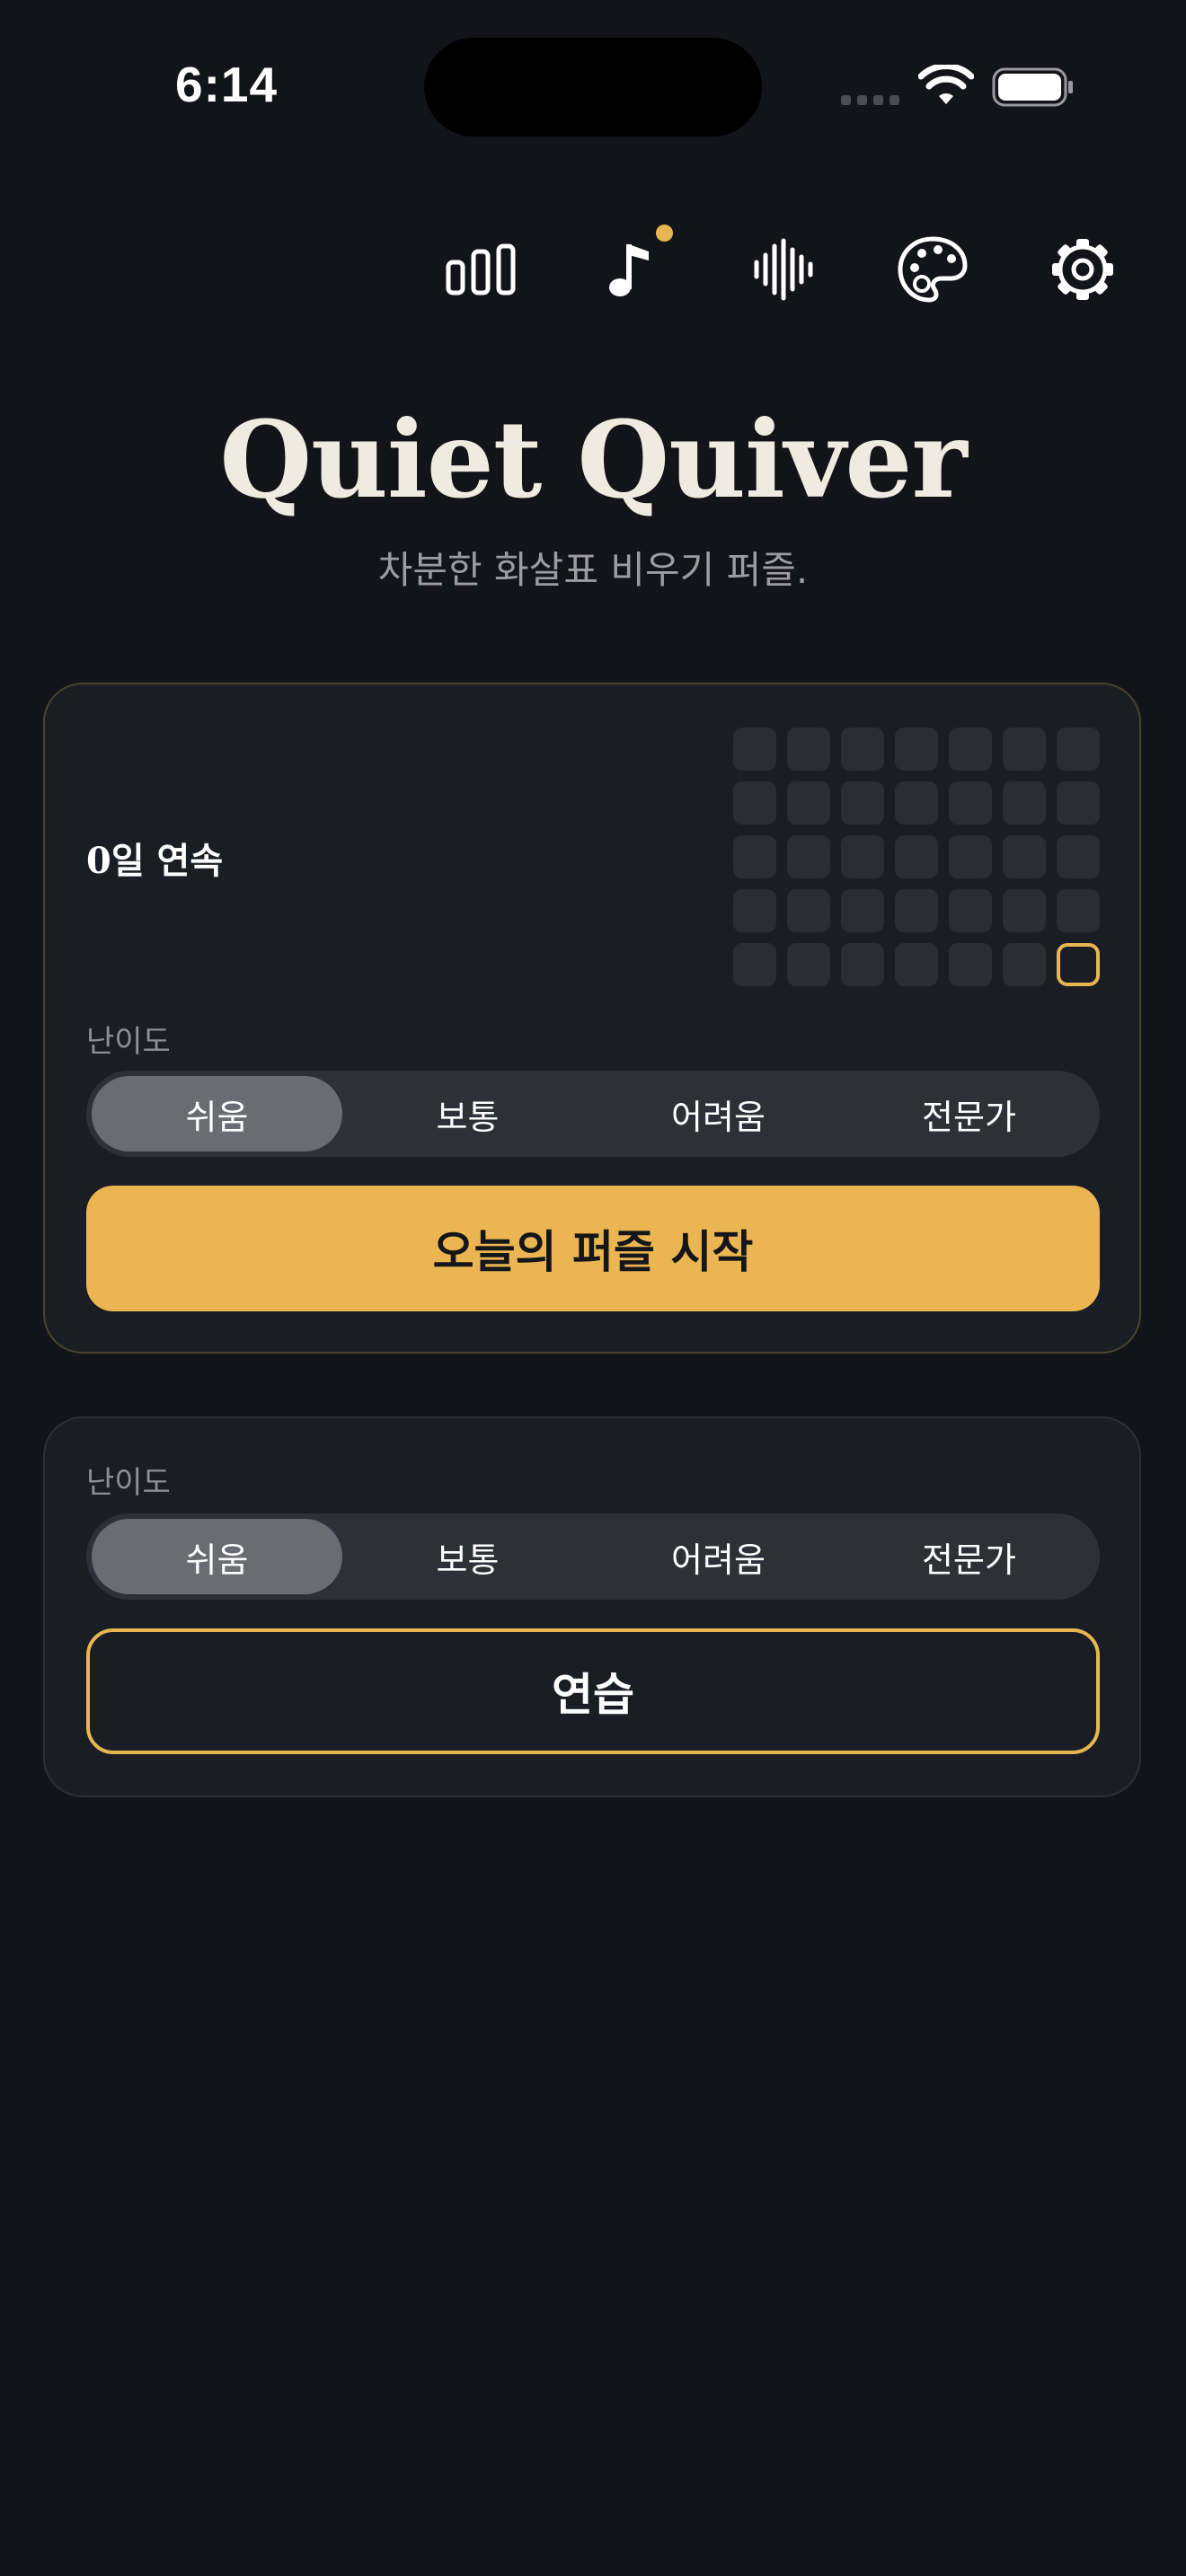  What do you see at coordinates (593, 1248) in the screenshot?
I see `start-daily-puzzle-button: 오늘의 퍼즐 시작` at bounding box center [593, 1248].